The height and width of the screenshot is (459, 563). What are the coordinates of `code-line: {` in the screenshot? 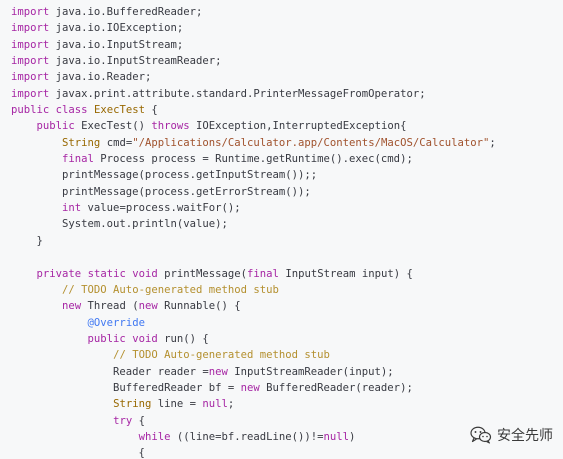 It's located at (287, 452).